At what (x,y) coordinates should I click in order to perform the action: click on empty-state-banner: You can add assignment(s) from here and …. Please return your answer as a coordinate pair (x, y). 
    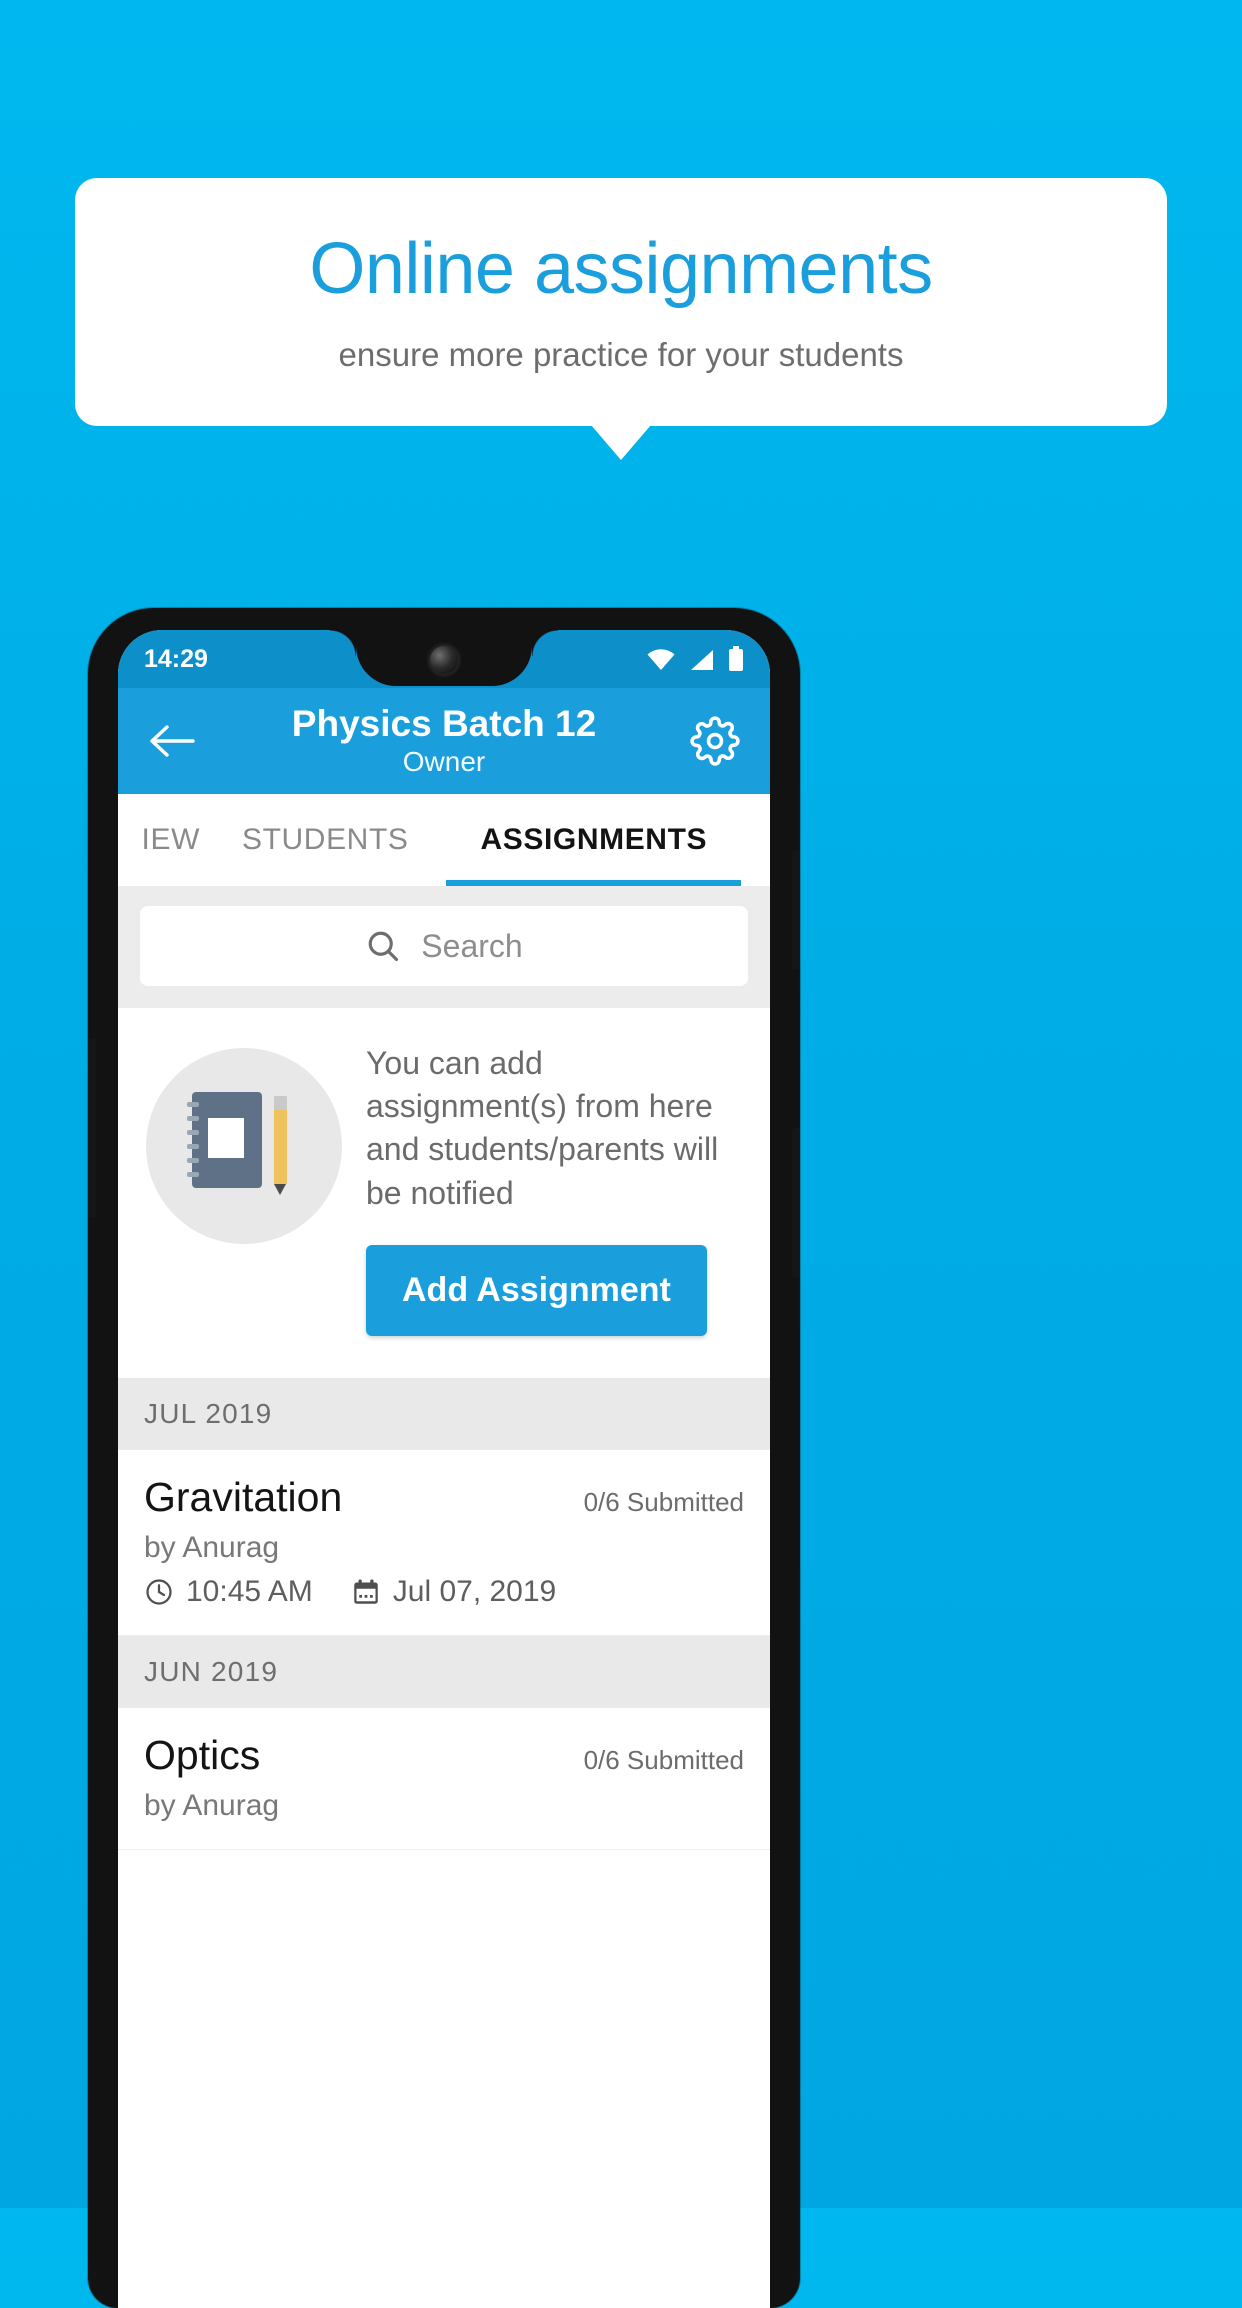
    Looking at the image, I should click on (444, 1193).